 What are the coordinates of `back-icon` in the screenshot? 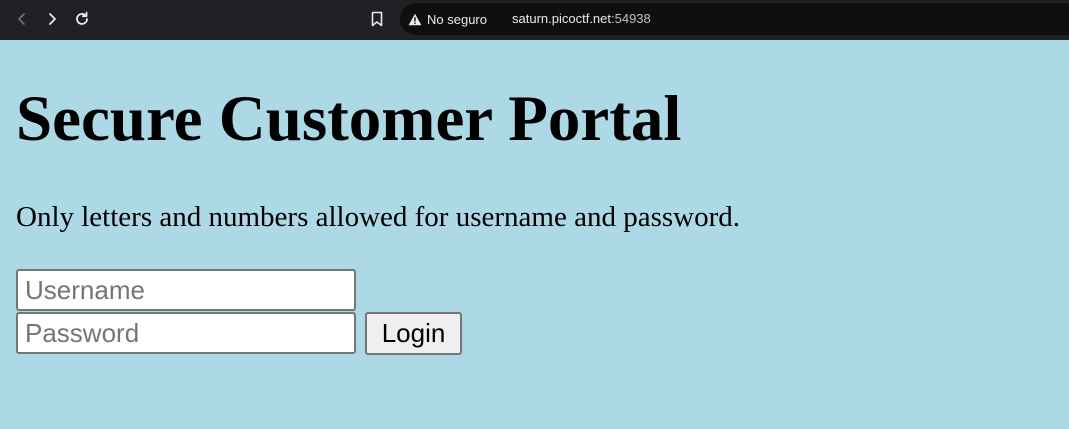 It's located at (22, 19).